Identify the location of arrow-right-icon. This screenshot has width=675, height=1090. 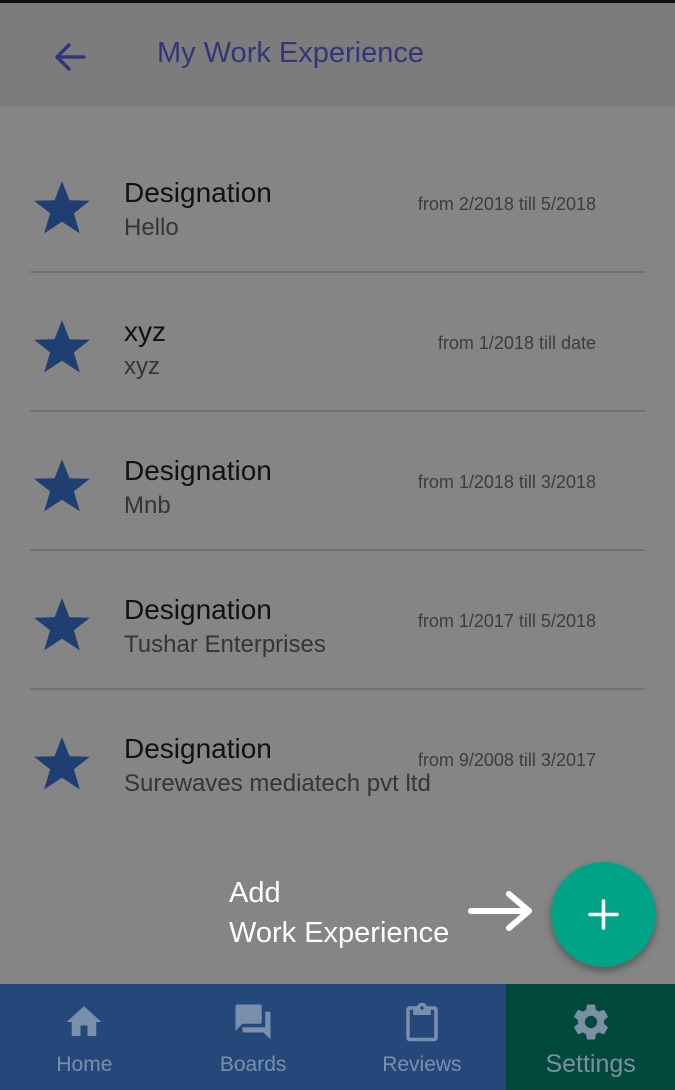
(500, 911).